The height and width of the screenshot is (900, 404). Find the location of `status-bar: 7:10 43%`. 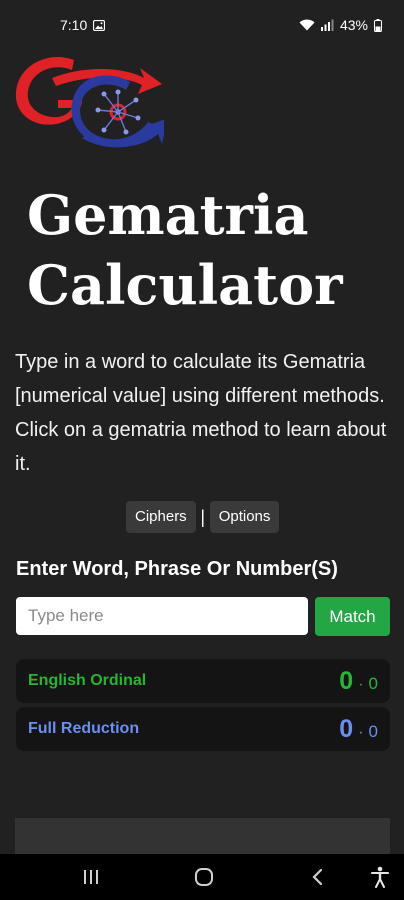

status-bar: 7:10 43% is located at coordinates (202, 25).